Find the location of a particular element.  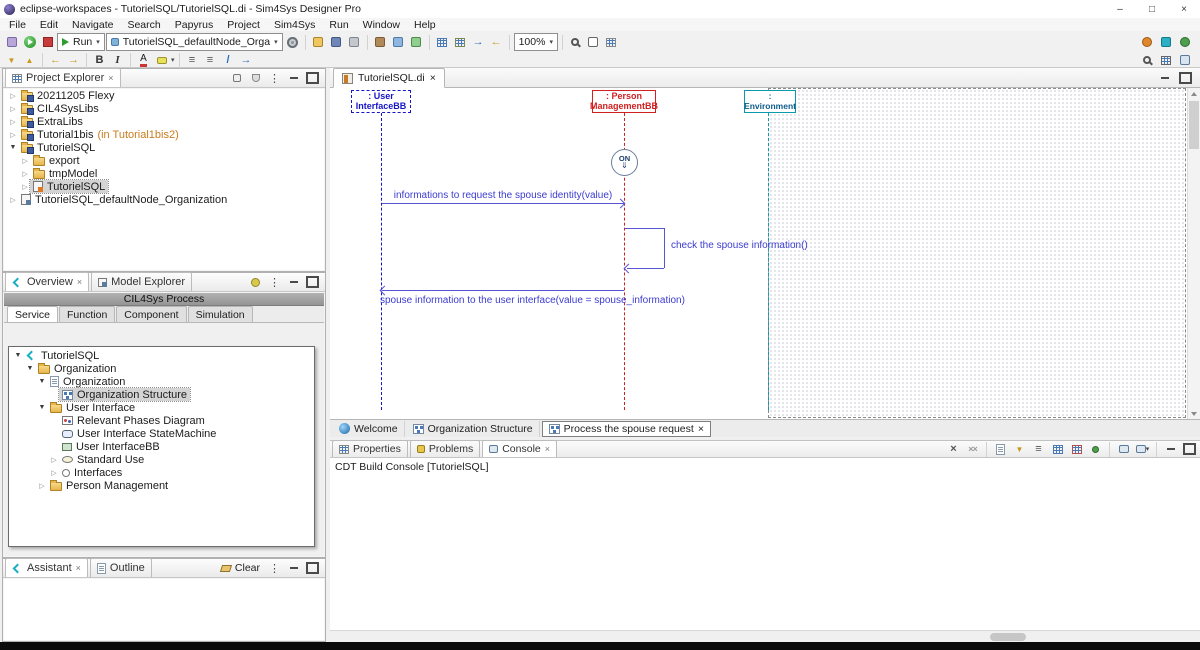

lifeline-environment is located at coordinates (768, 261).